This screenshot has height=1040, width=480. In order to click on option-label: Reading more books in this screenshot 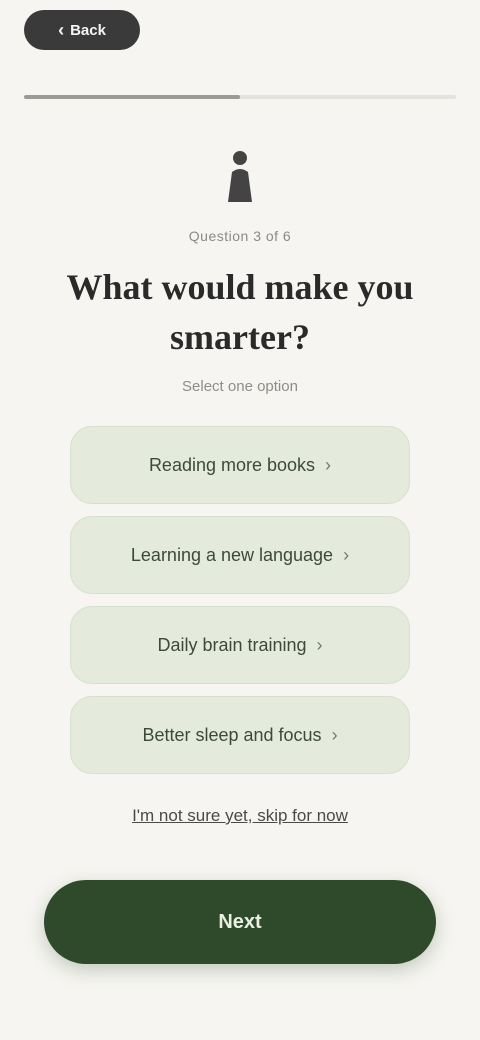, I will do `click(232, 464)`.